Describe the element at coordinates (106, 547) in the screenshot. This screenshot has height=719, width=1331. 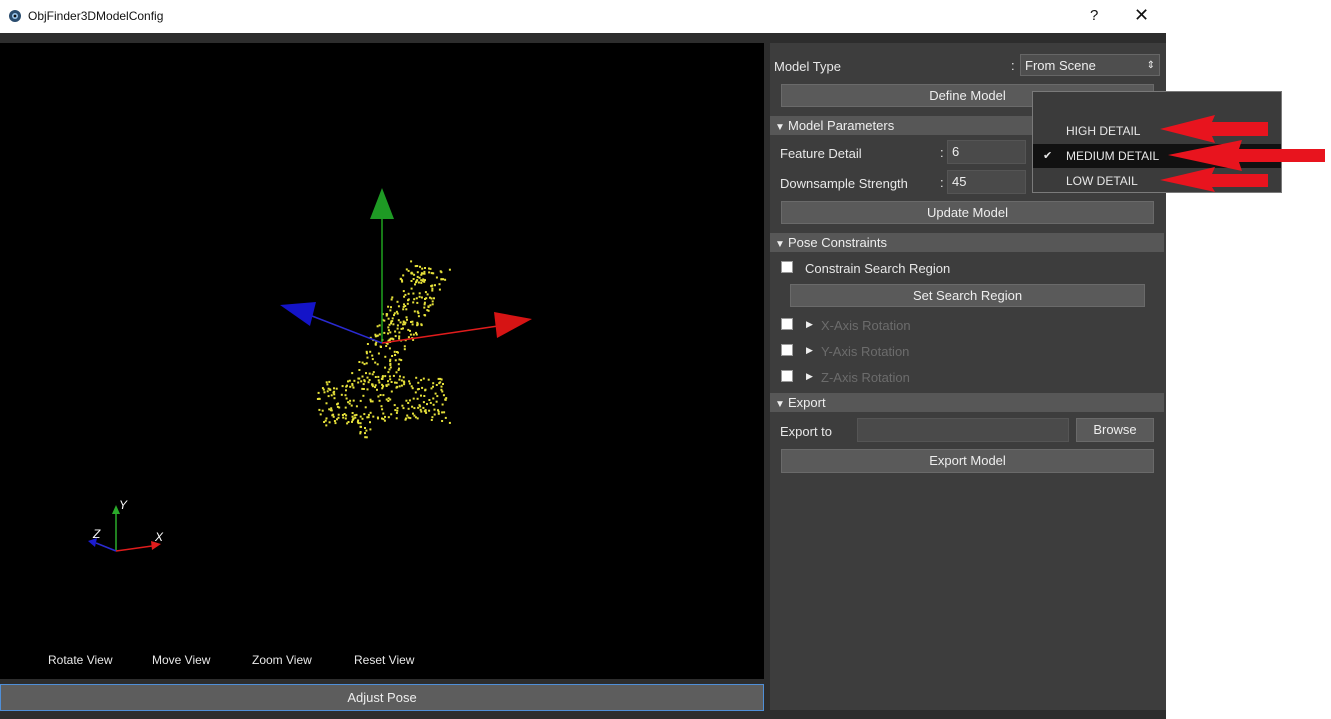
I see `gizmo-z-line` at that location.